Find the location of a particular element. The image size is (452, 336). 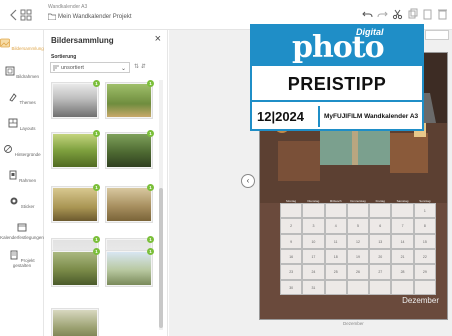

previous-page-button: ‹ is located at coordinates (248, 181).